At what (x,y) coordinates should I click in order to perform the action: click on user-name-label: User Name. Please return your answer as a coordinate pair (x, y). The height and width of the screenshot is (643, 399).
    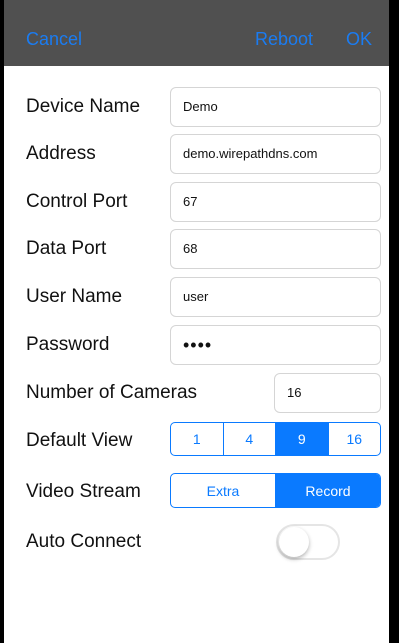
    Looking at the image, I should click on (74, 296).